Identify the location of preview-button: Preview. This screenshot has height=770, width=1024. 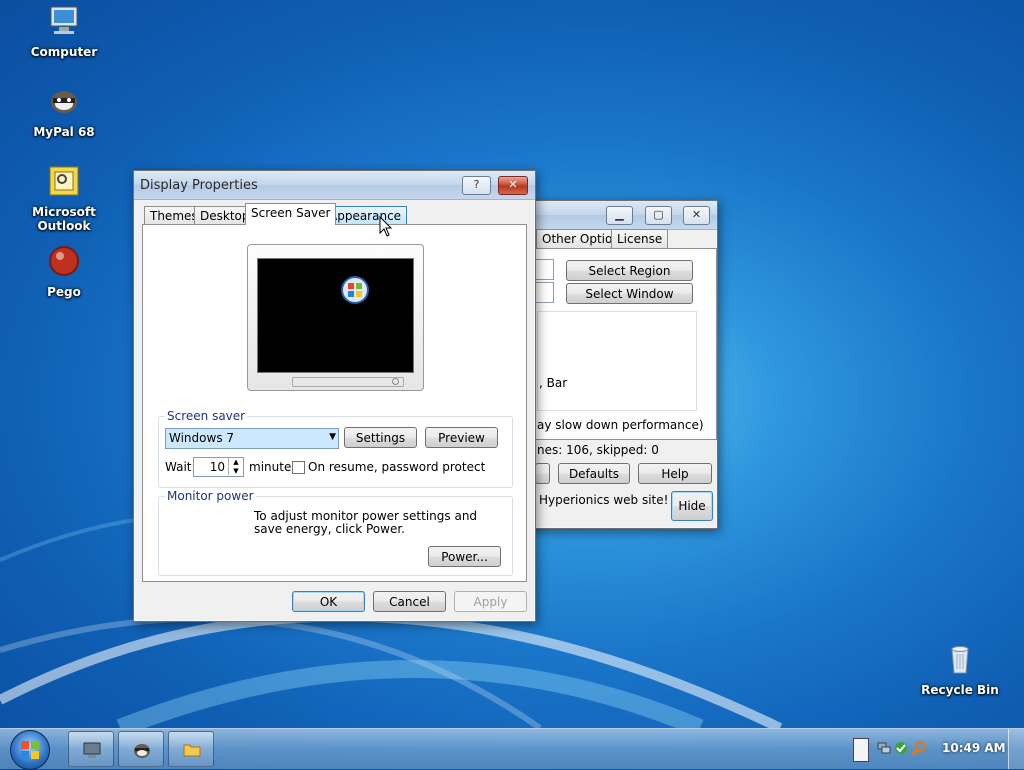
(461, 437).